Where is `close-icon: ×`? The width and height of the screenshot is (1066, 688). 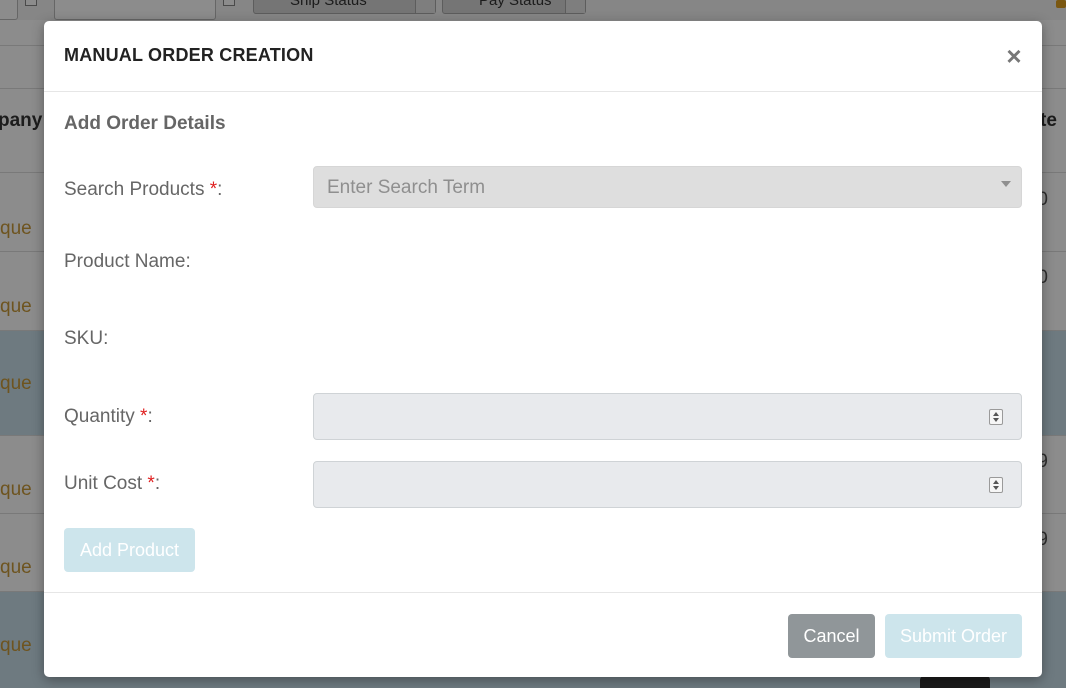 close-icon: × is located at coordinates (1014, 56).